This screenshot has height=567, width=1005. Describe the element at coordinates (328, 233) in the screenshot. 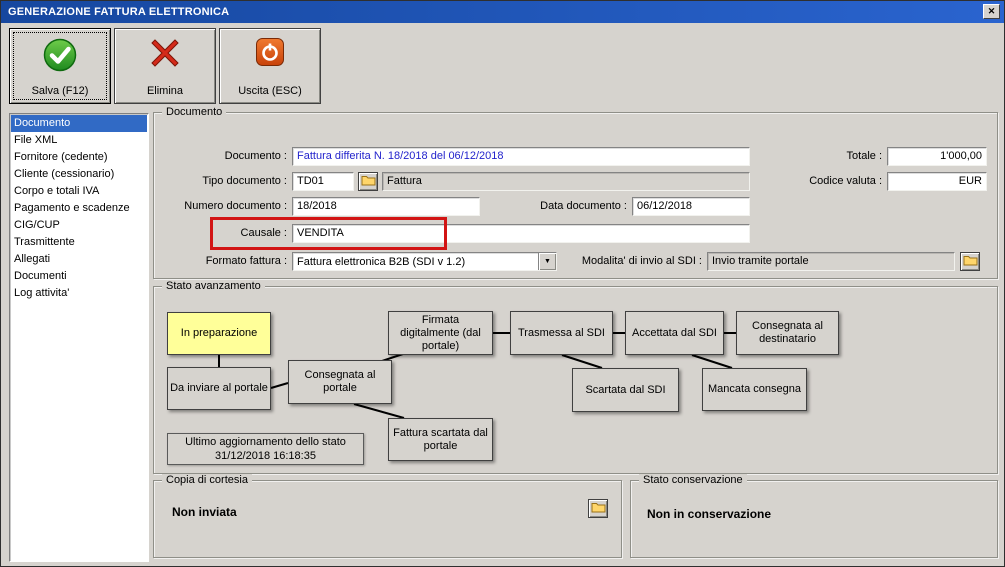

I see `causale-highlight-annotation` at that location.